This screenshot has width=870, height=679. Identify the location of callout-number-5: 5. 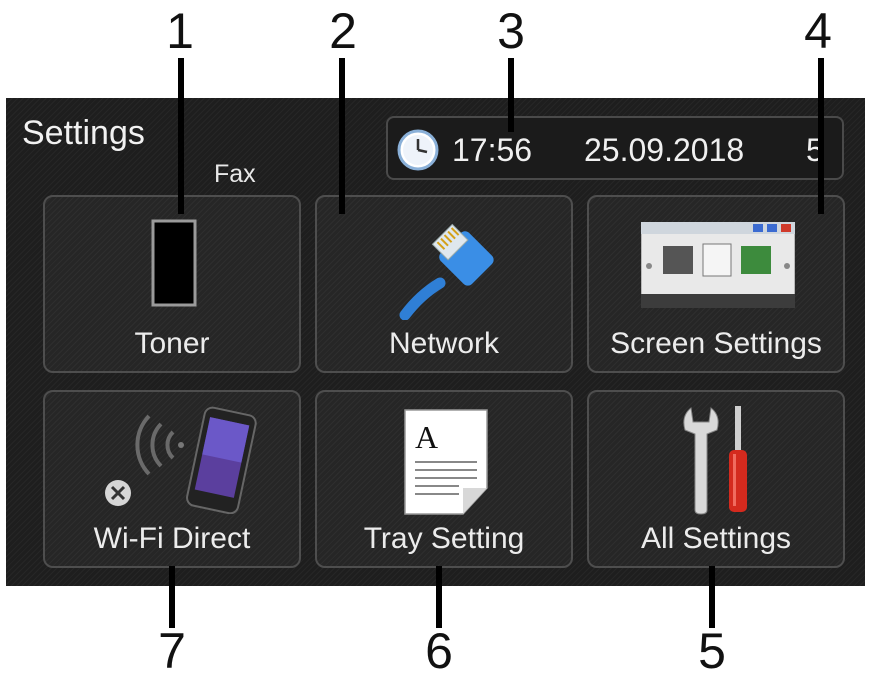
(712, 651).